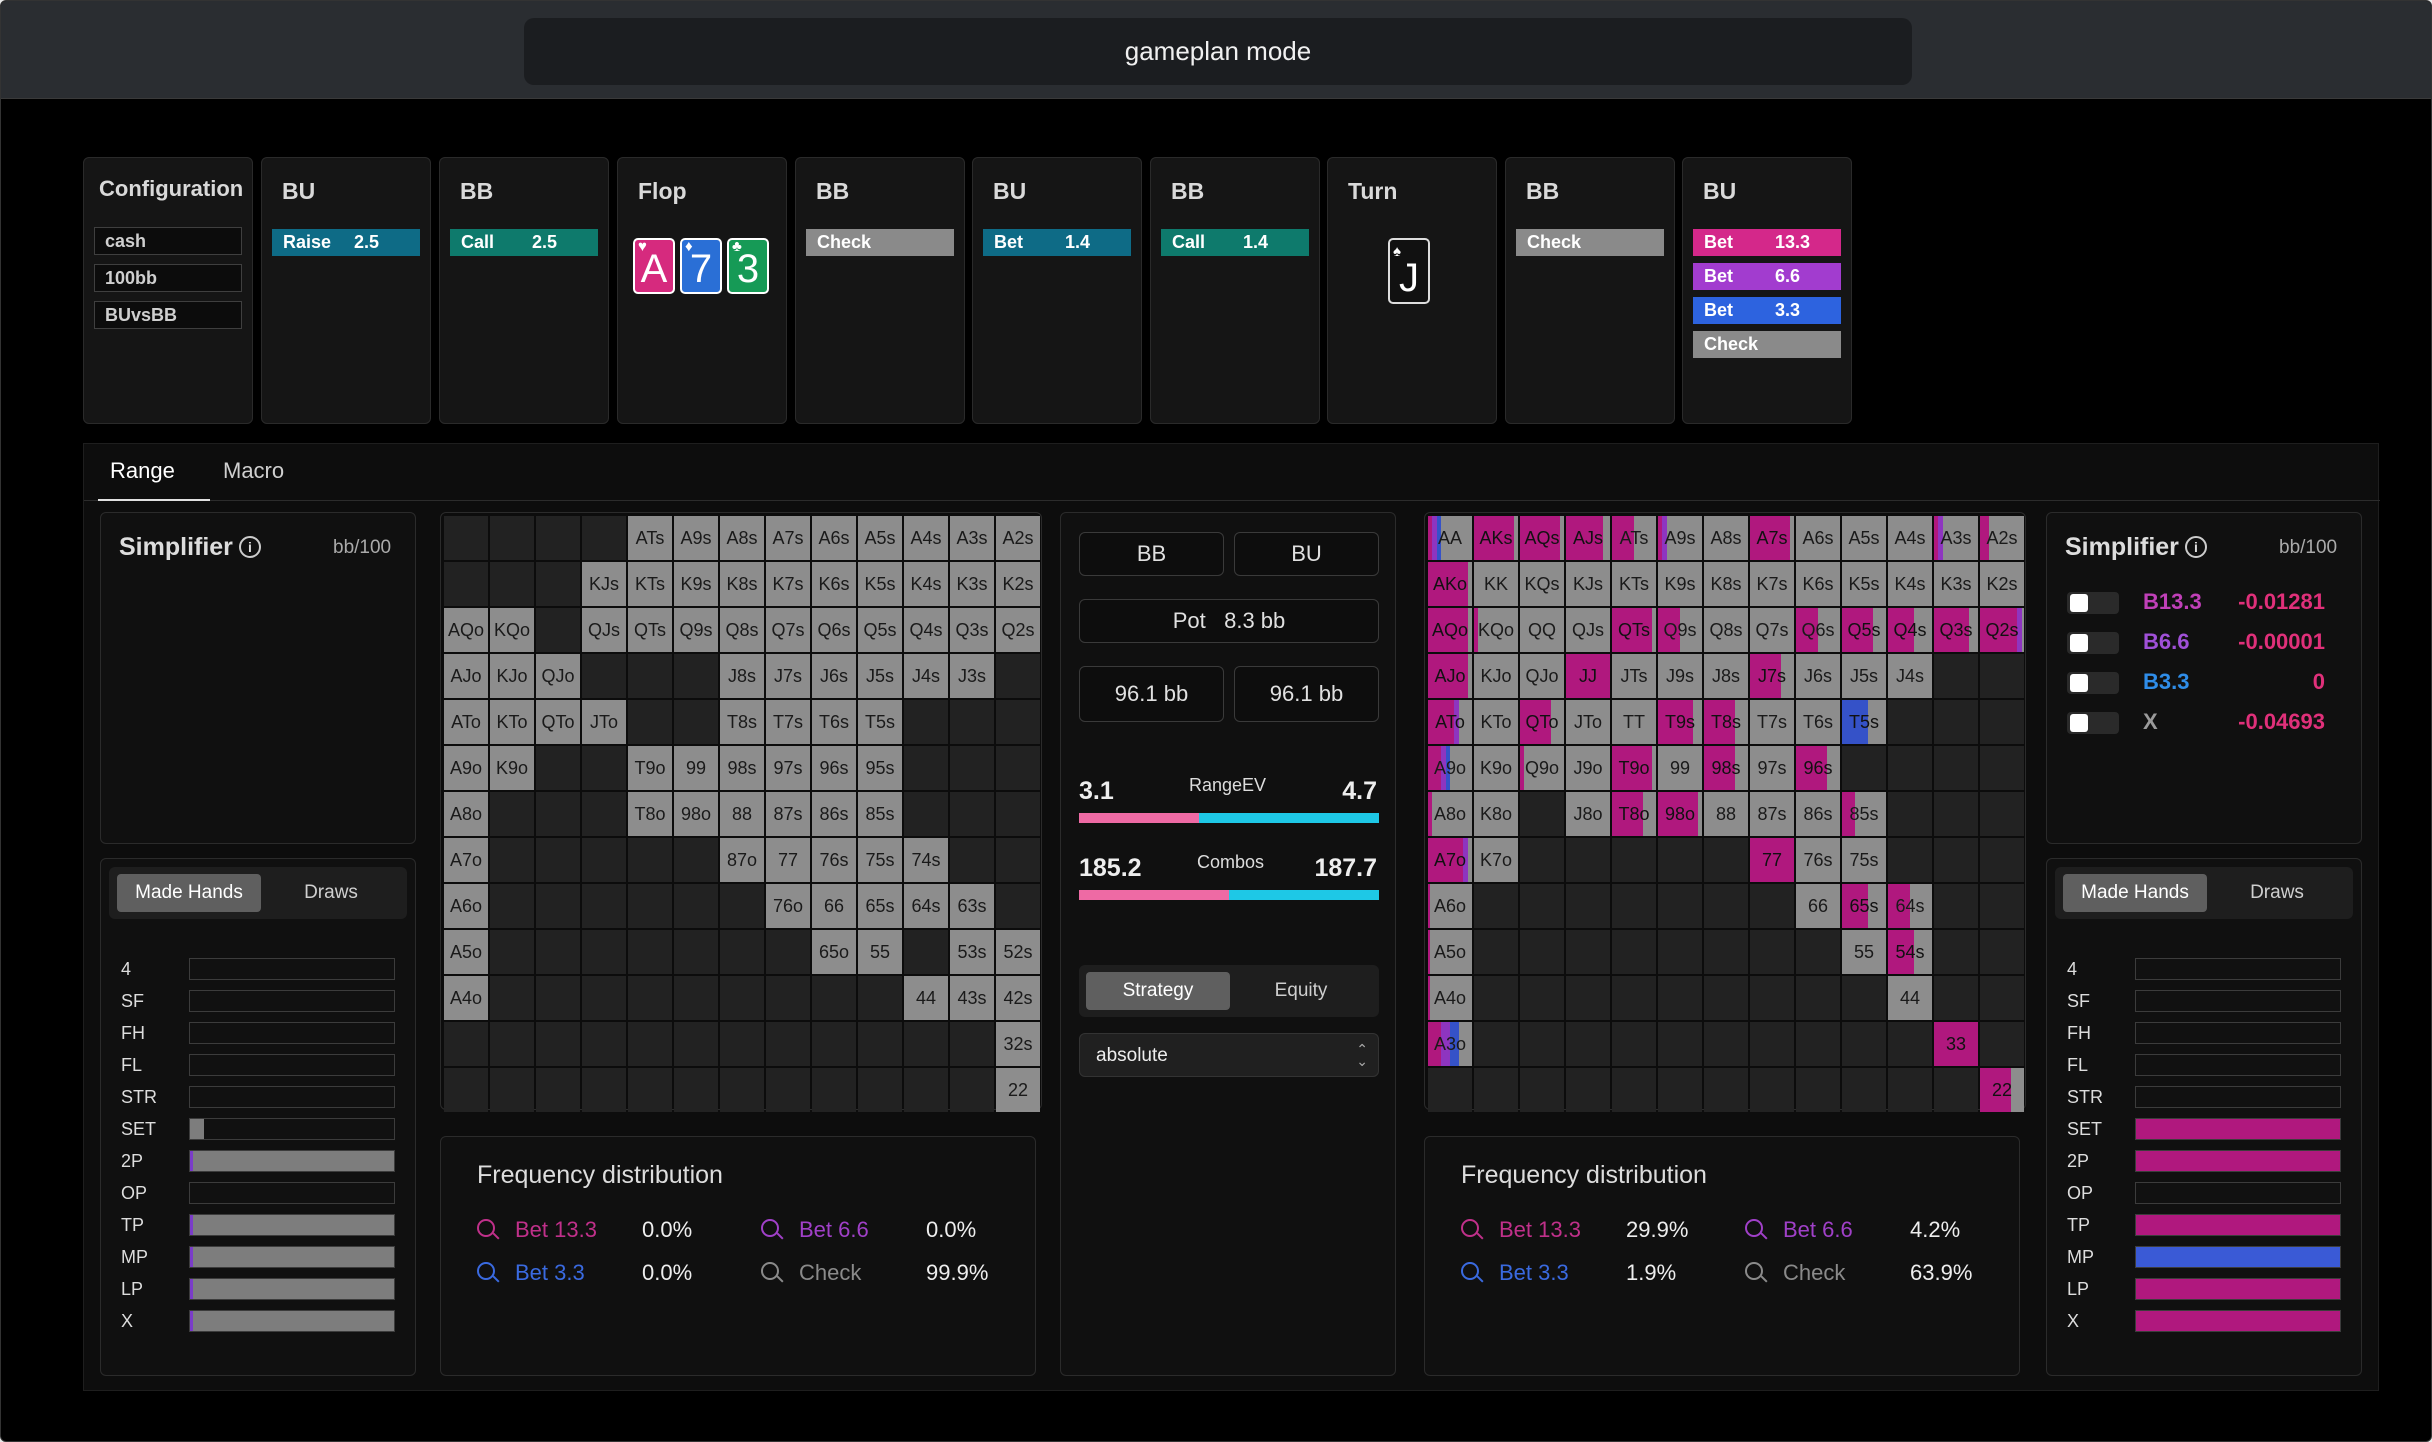 The height and width of the screenshot is (1442, 2432). I want to click on bu-cell-64o, so click(1818, 998).